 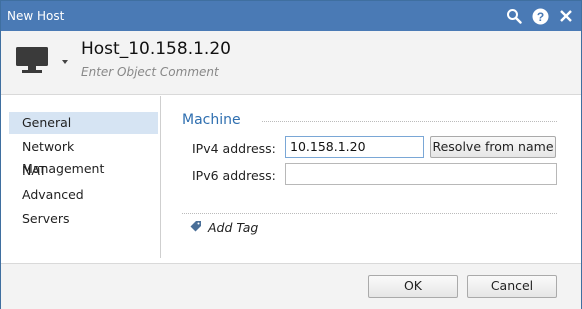 I want to click on ok-button: OK, so click(x=413, y=286).